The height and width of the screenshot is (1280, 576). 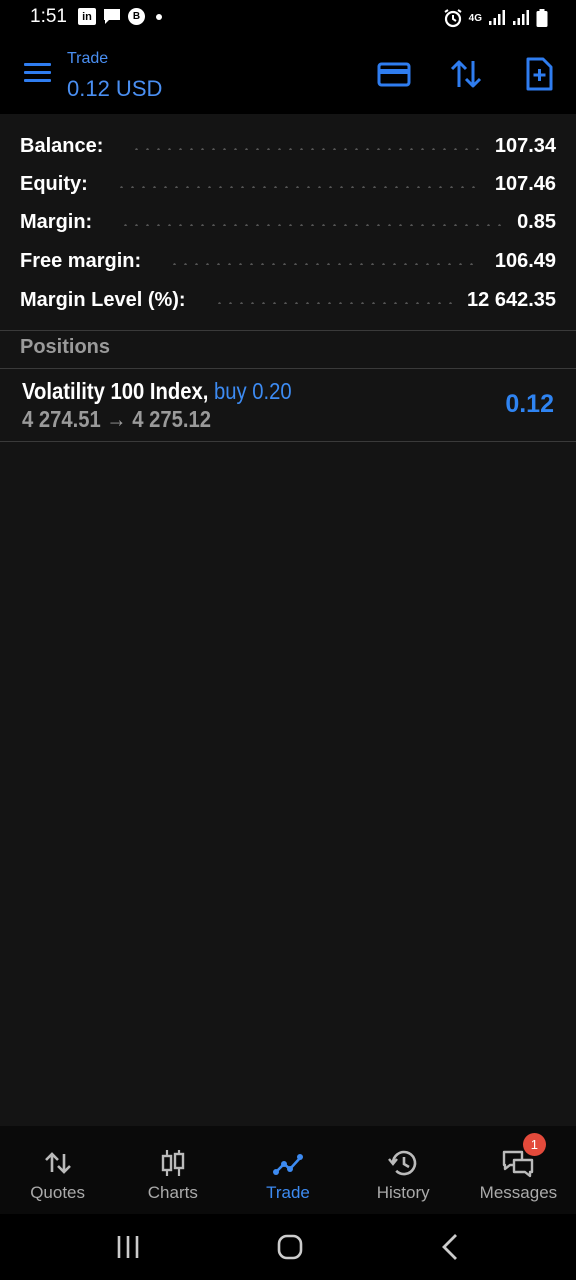 I want to click on margin-level-value: 12 642.35, so click(x=511, y=299).